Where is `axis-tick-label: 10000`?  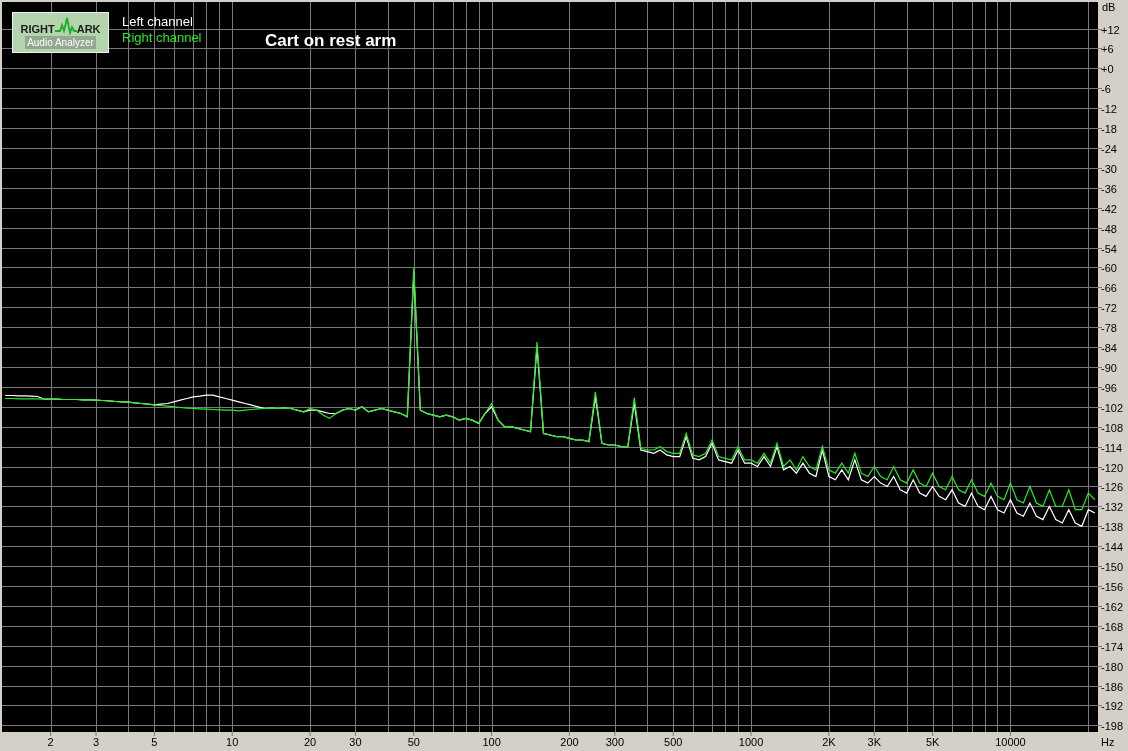 axis-tick-label: 10000 is located at coordinates (1010, 742).